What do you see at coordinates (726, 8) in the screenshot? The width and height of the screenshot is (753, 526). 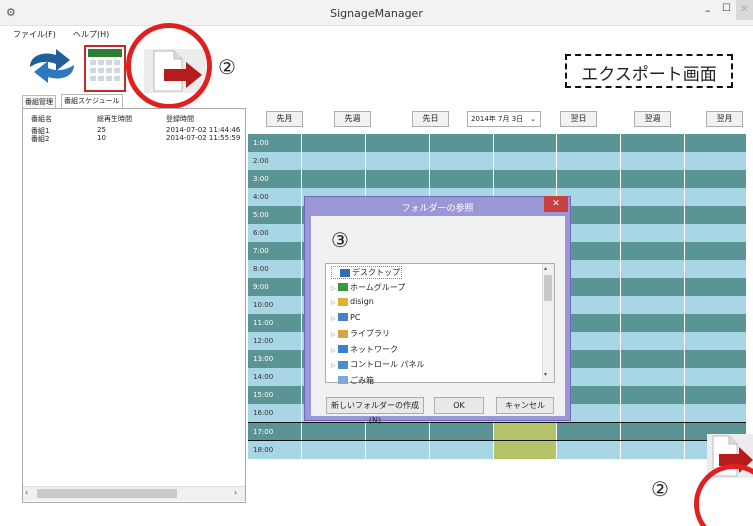 I see `maximize-icon: ☐` at bounding box center [726, 8].